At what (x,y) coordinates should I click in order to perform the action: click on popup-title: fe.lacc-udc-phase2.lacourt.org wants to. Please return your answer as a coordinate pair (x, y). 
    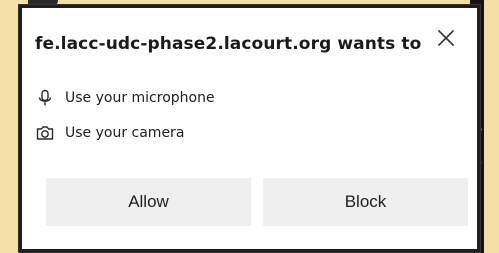
    Looking at the image, I should click on (228, 44).